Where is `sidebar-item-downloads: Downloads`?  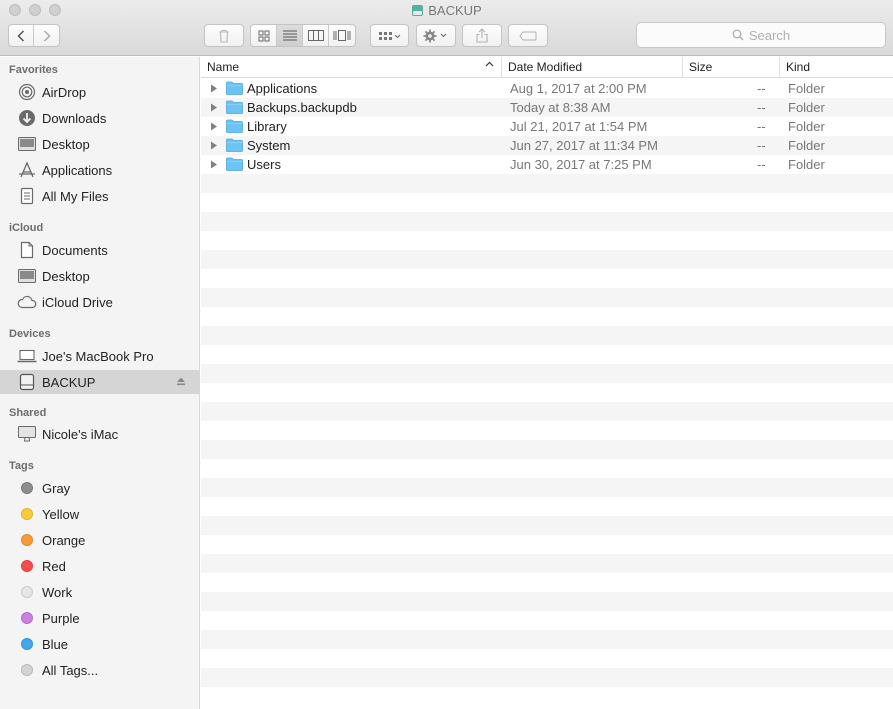 sidebar-item-downloads: Downloads is located at coordinates (100, 118).